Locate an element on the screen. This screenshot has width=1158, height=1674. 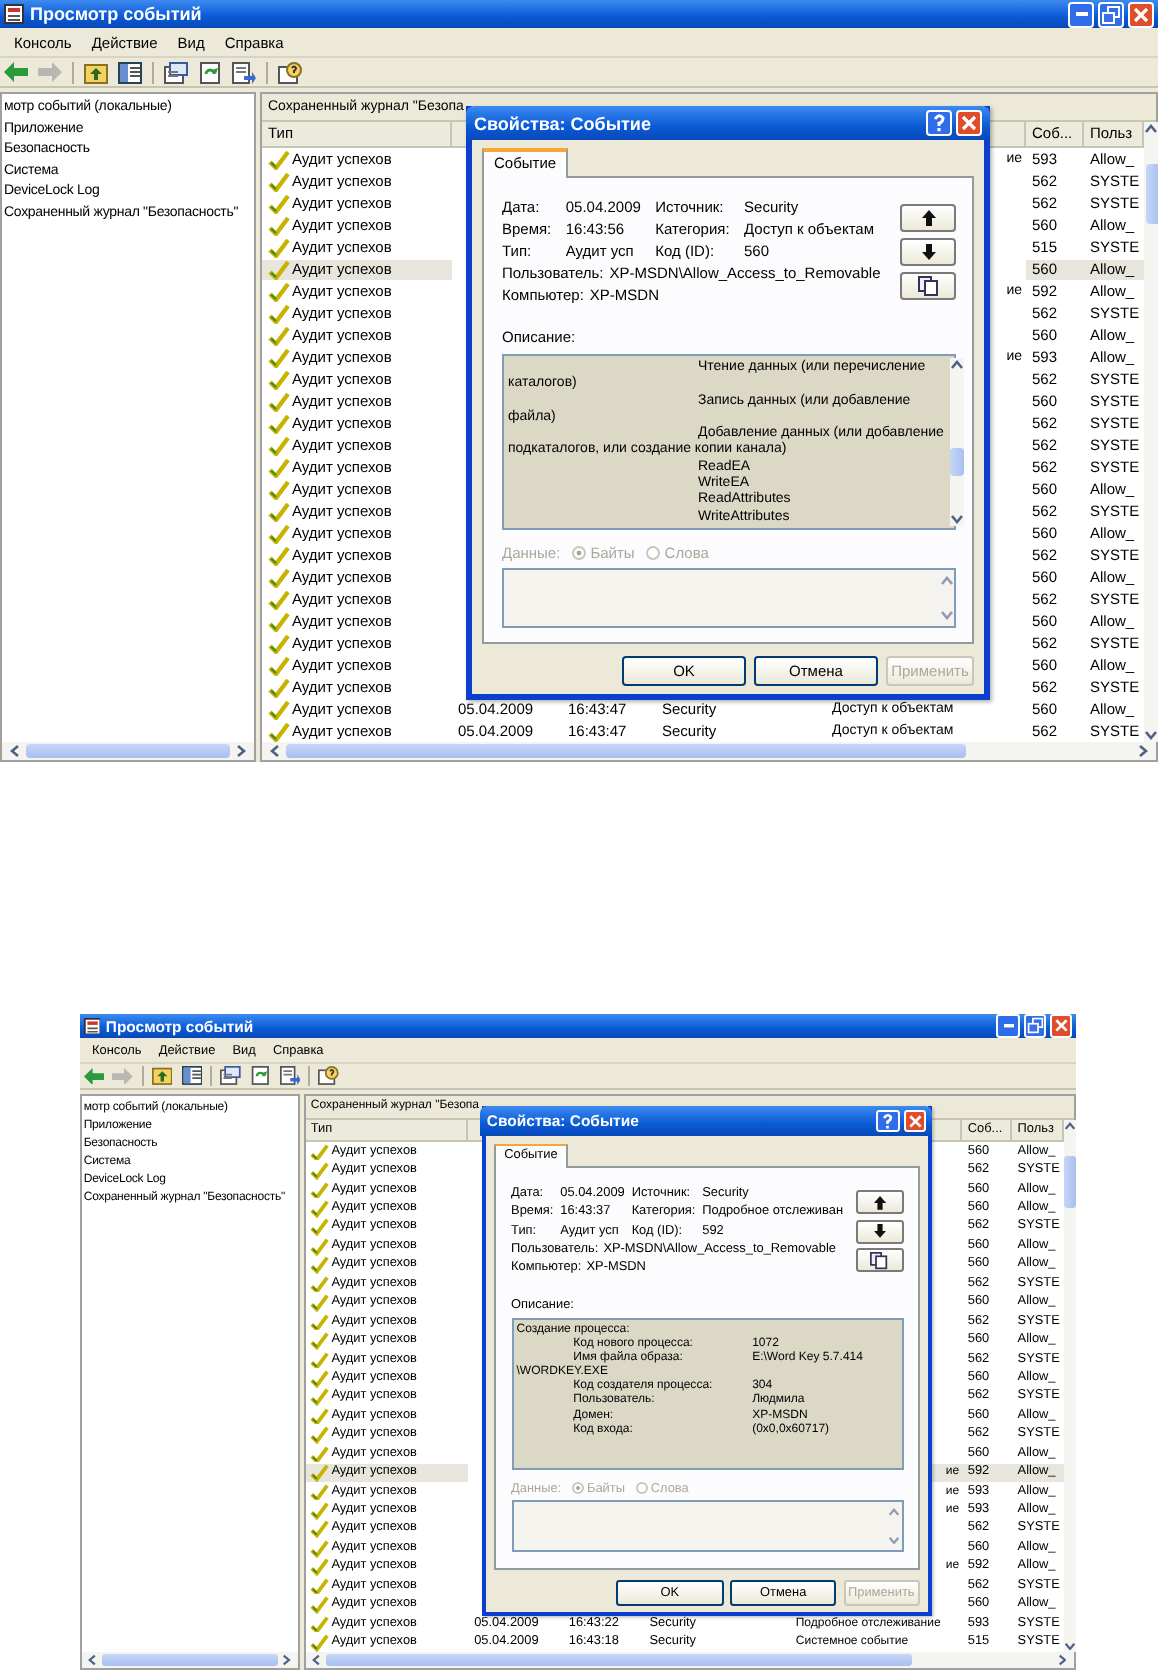
up-arrow-icon is located at coordinates (928, 218).